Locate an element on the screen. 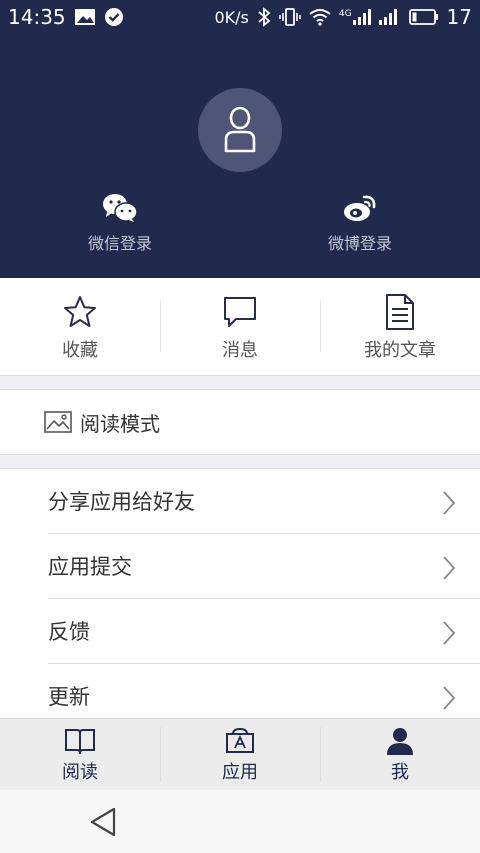 This screenshot has height=853, width=480. back-triangle-icon is located at coordinates (103, 822).